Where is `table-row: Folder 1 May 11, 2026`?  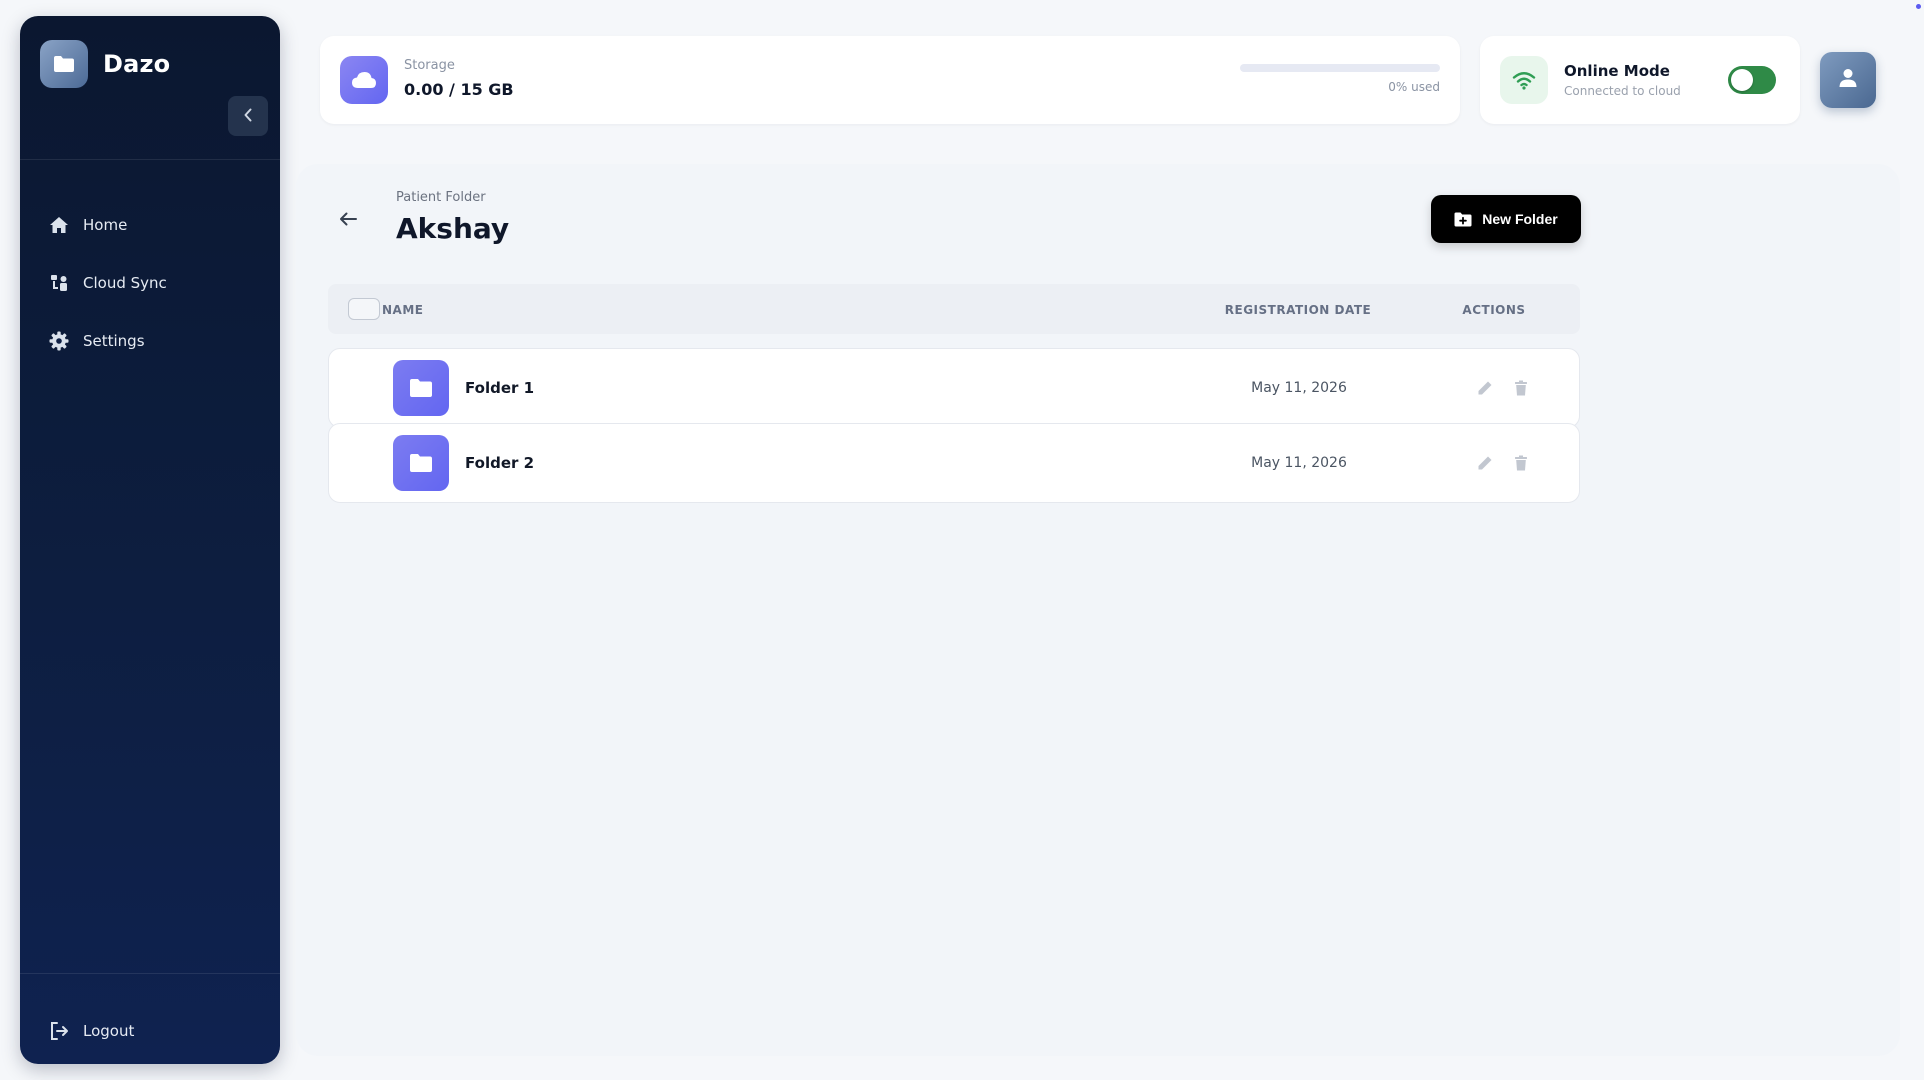 table-row: Folder 1 May 11, 2026 is located at coordinates (954, 388).